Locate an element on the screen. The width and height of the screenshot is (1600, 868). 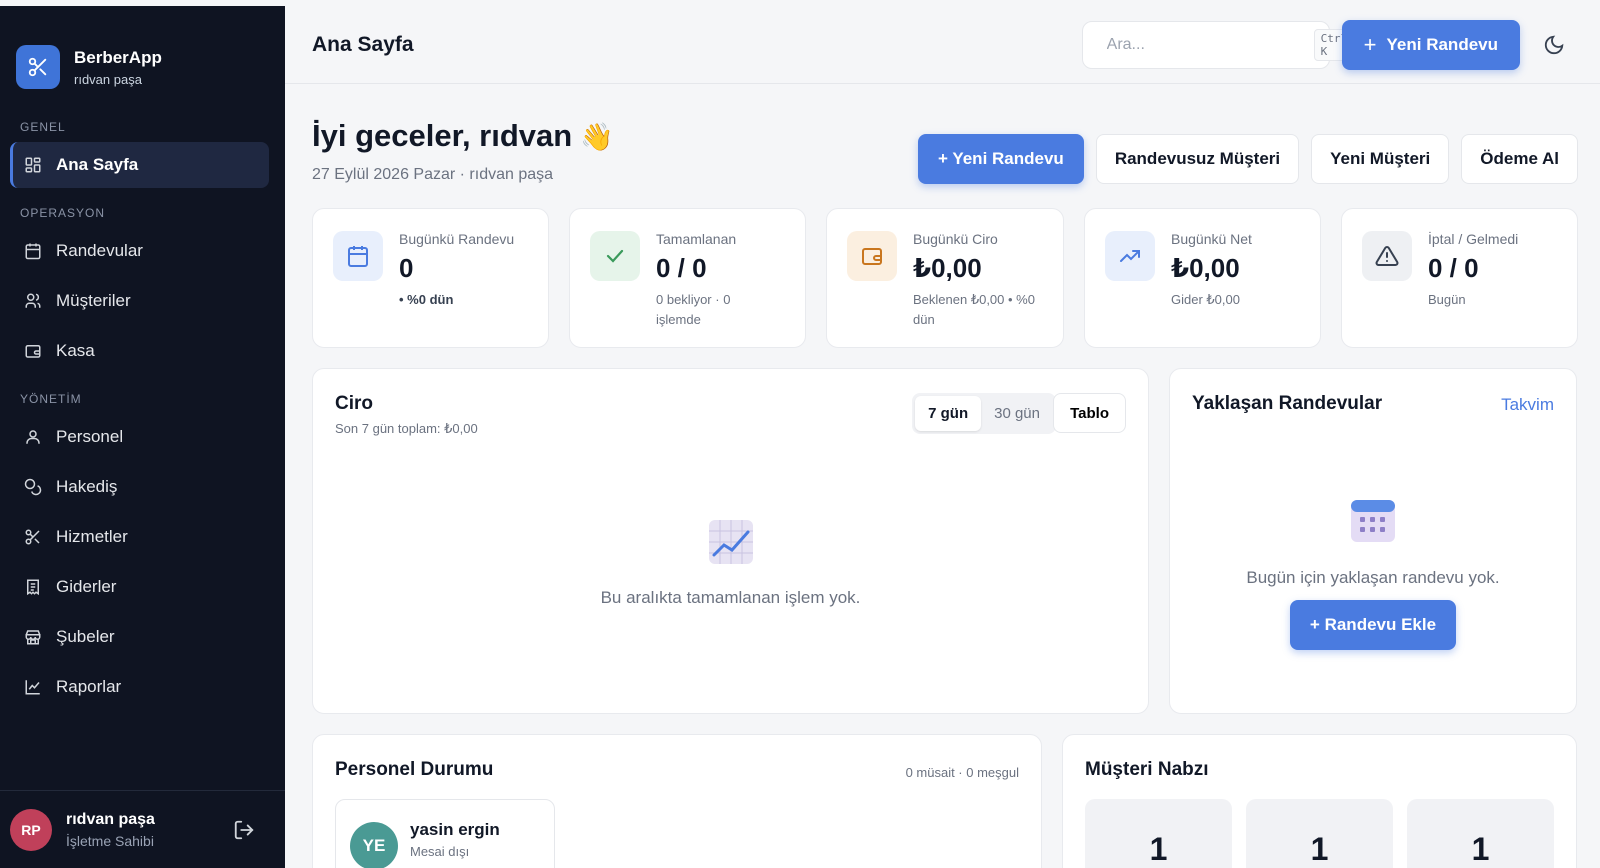
logout-button is located at coordinates (244, 830).